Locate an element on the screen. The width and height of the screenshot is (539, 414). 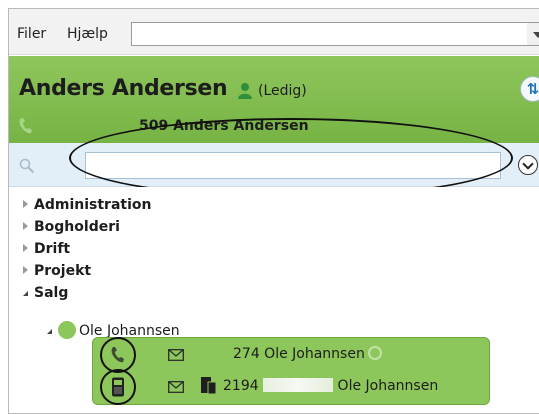
quick-input is located at coordinates (331, 34).